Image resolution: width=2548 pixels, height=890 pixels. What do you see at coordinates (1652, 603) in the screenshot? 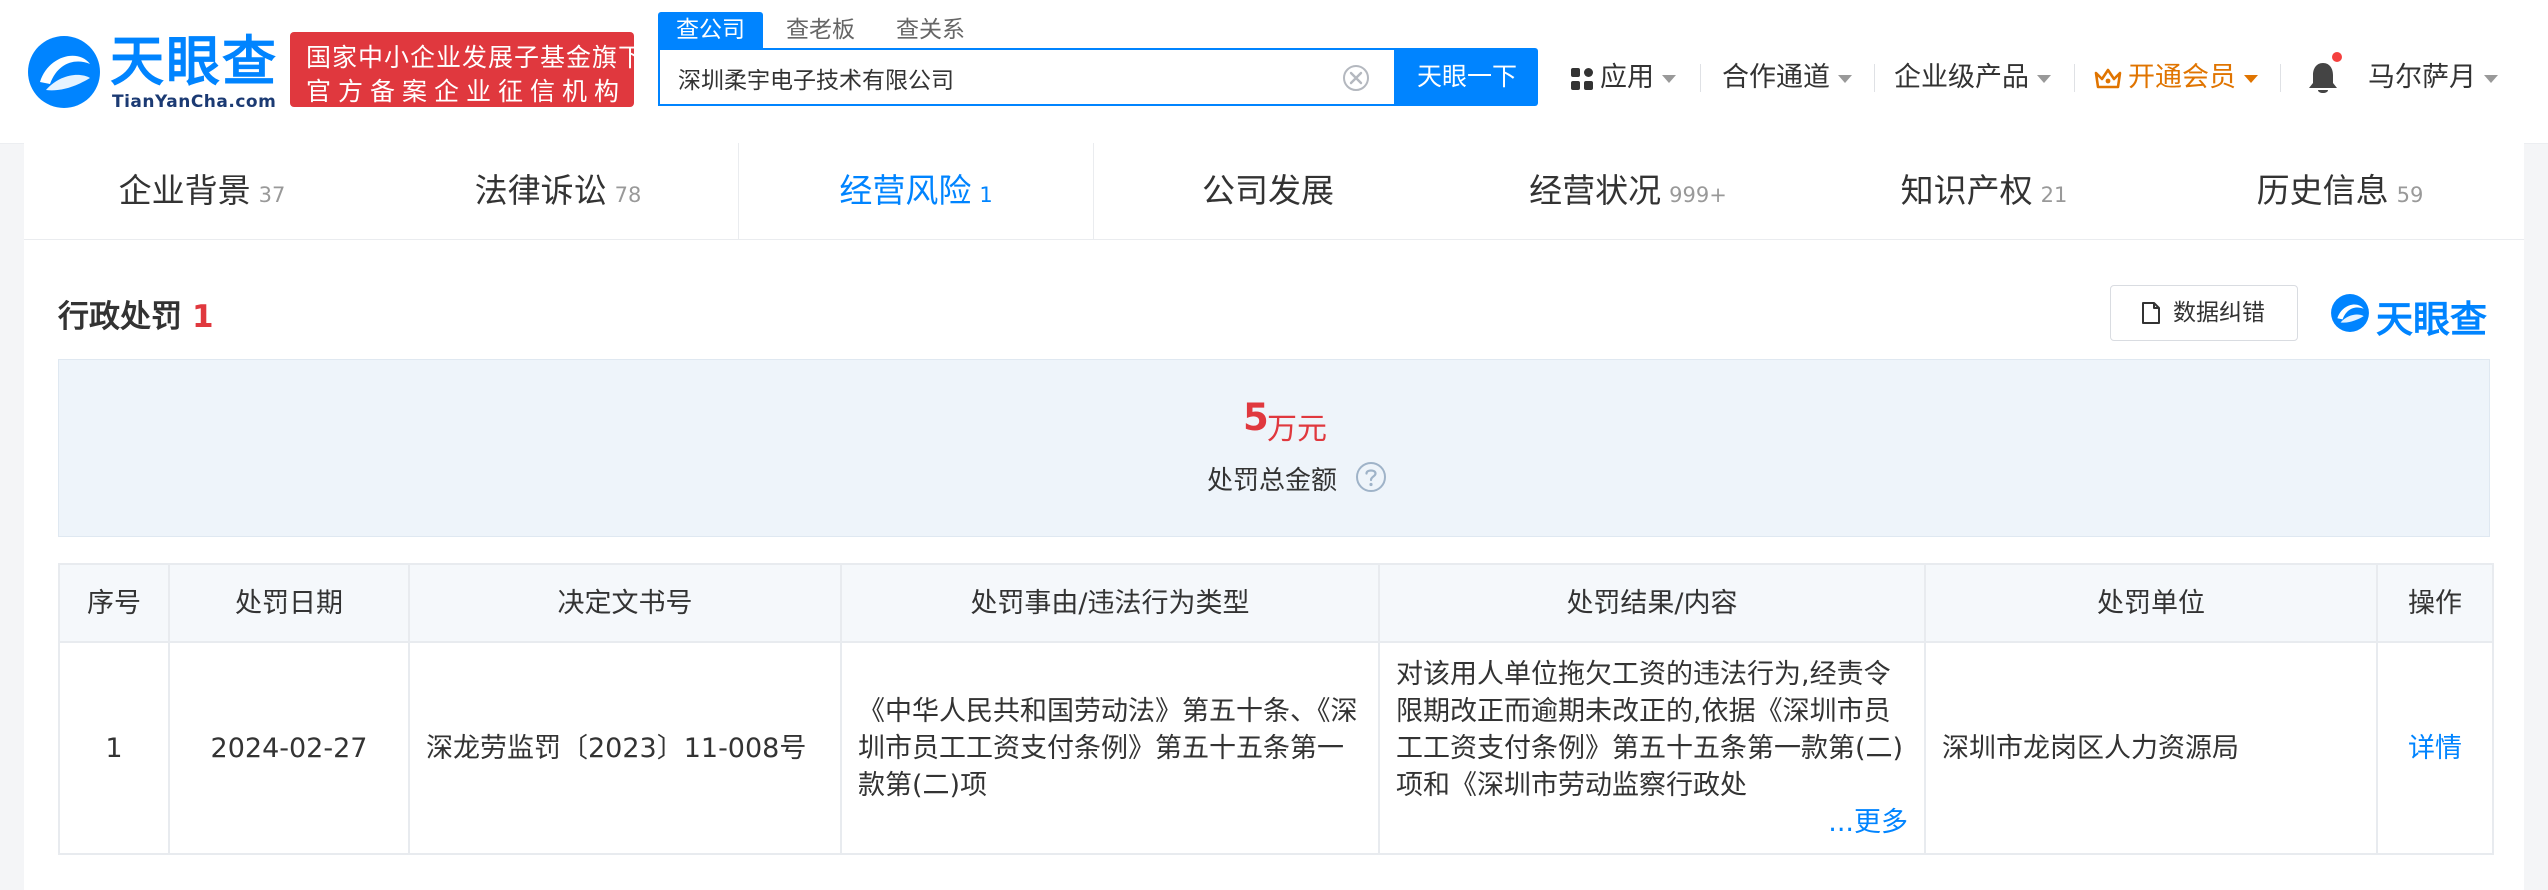
I see `column-header: 处罚结果/内容` at bounding box center [1652, 603].